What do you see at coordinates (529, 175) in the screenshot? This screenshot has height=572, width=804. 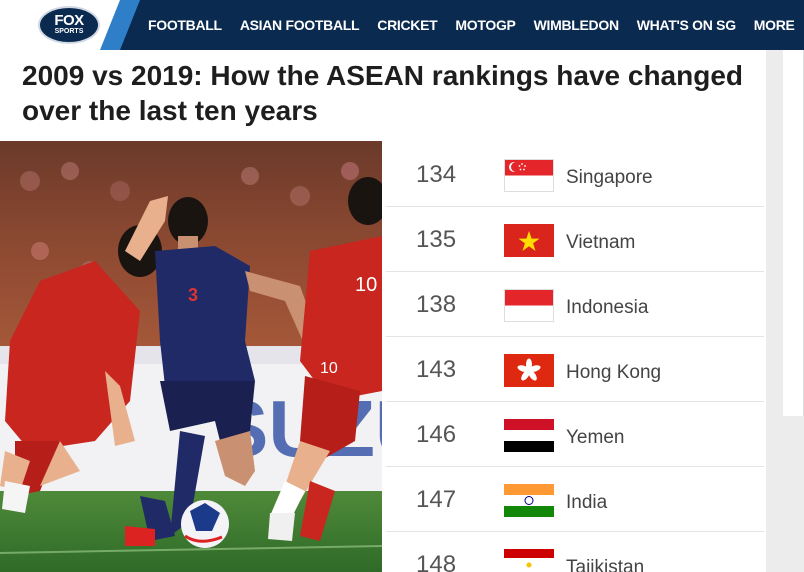 I see `singapore-flag-icon` at bounding box center [529, 175].